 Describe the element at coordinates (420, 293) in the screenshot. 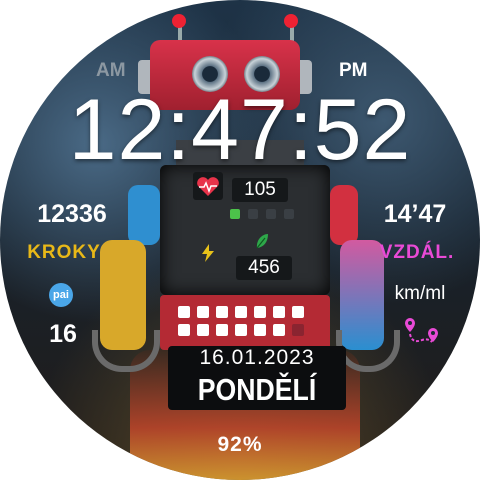

I see `distance-unit: km/ml` at that location.